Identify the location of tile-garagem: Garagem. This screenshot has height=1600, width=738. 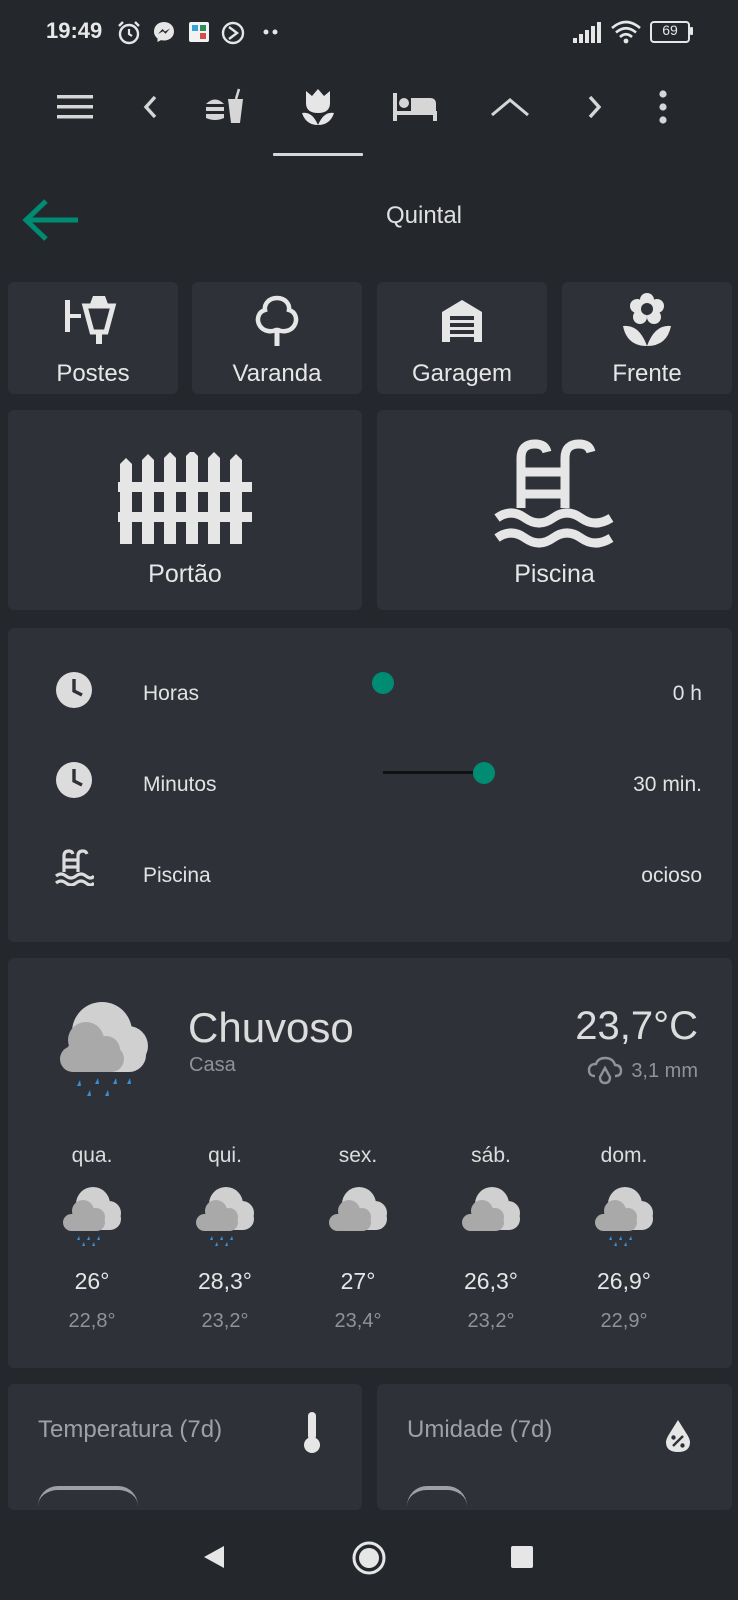
(462, 338).